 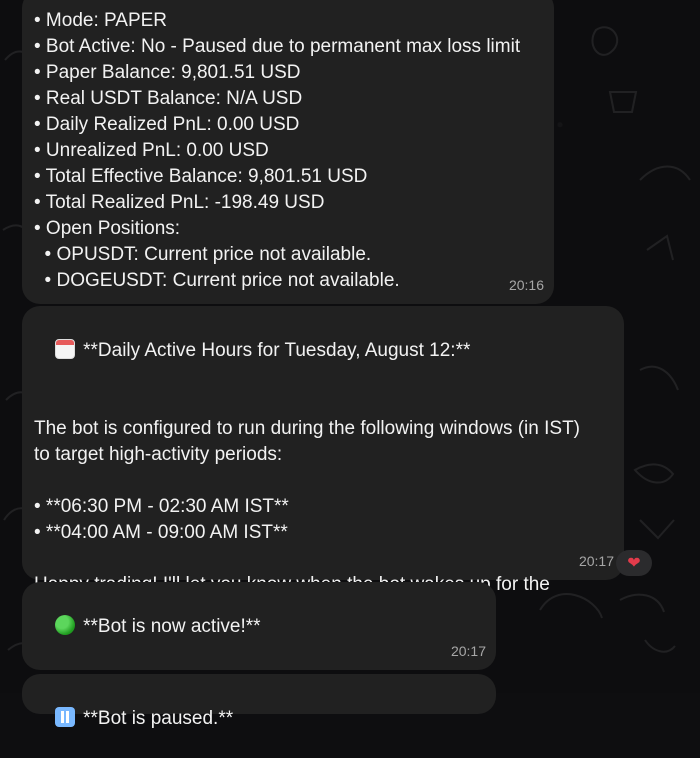 I want to click on bot-active-title-line: **Bot is now active!**, so click(x=259, y=627).